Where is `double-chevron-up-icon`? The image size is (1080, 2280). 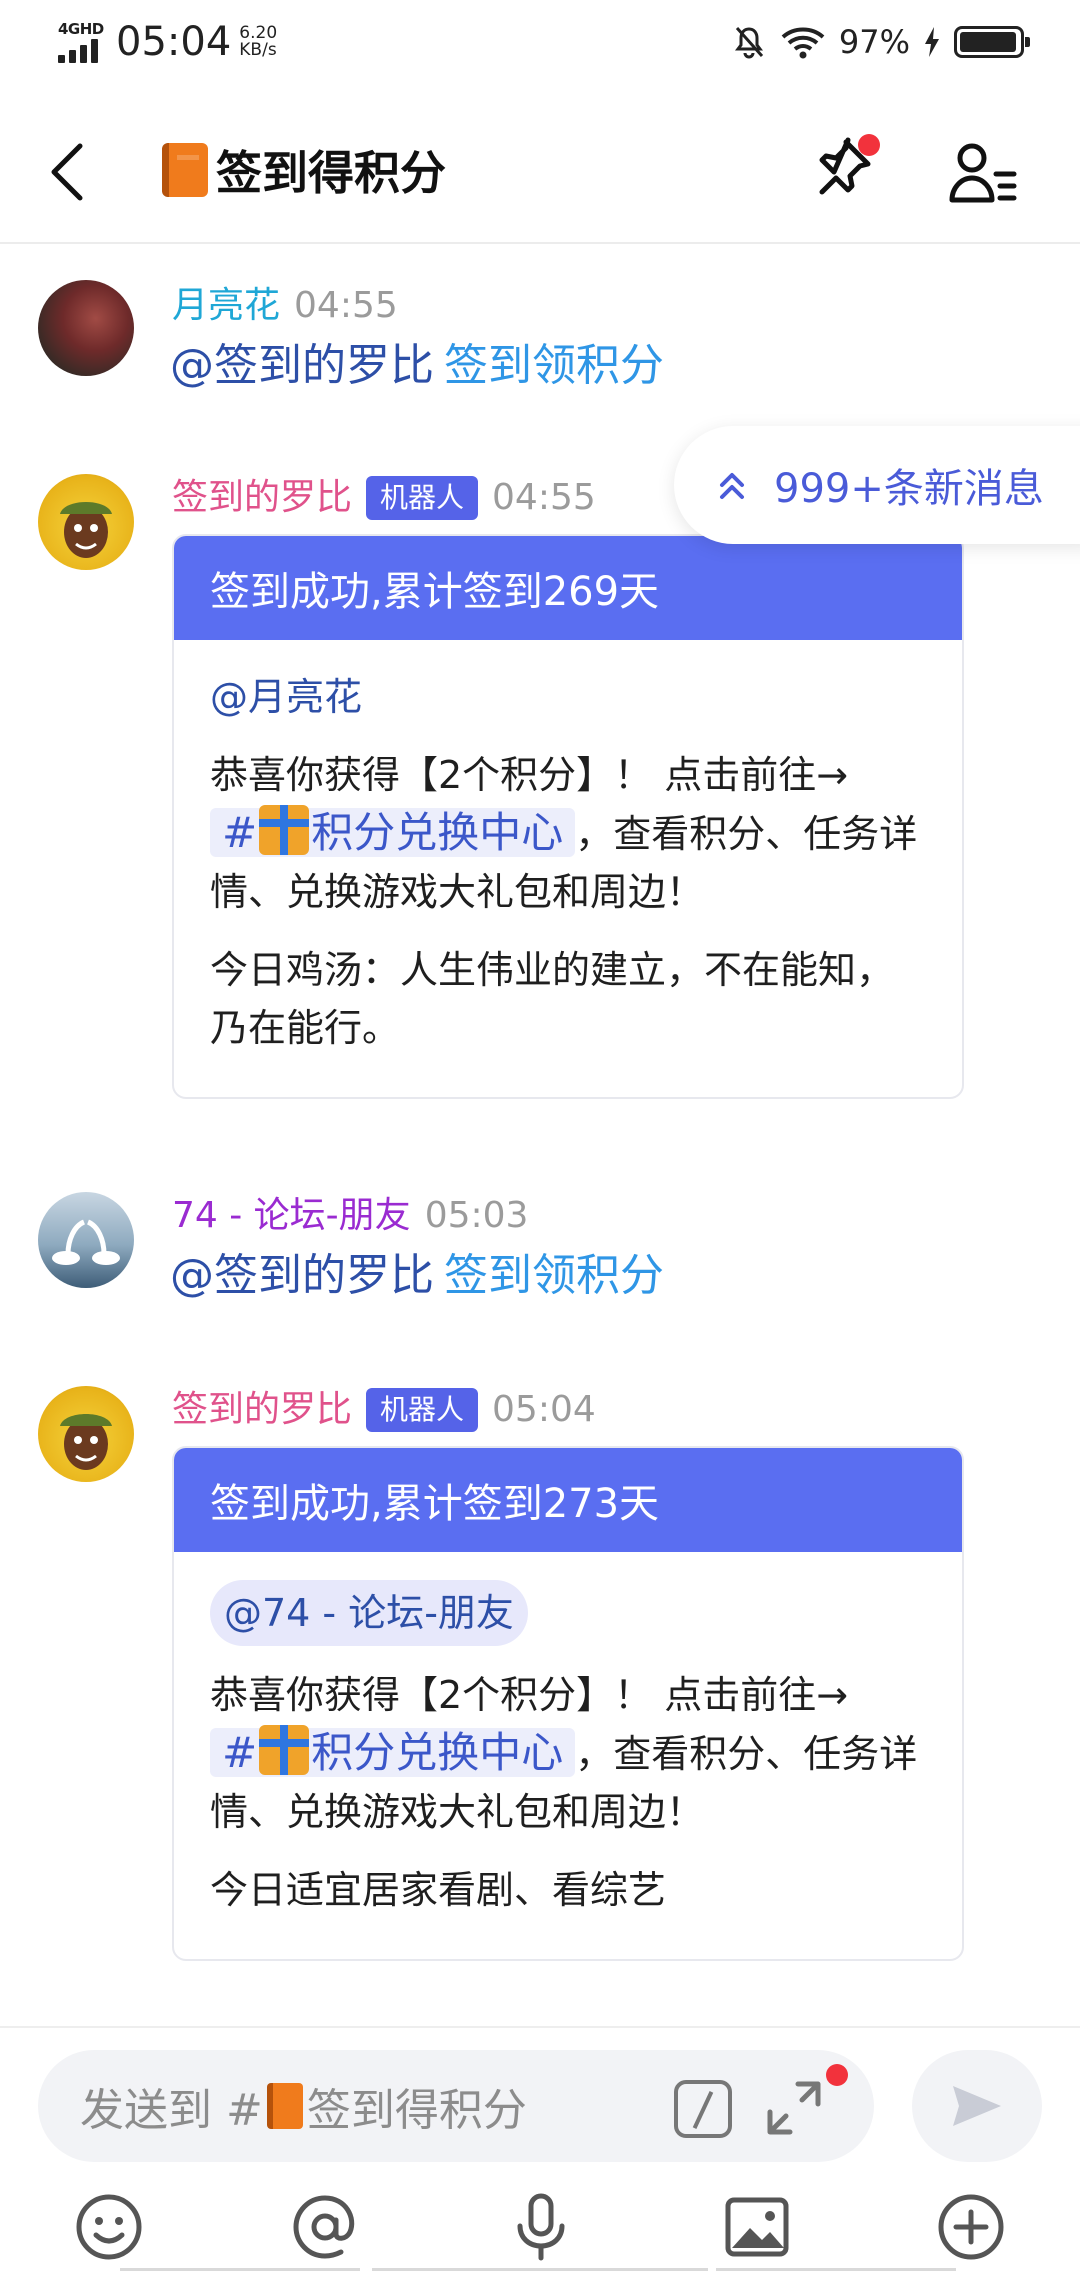 double-chevron-up-icon is located at coordinates (732, 486).